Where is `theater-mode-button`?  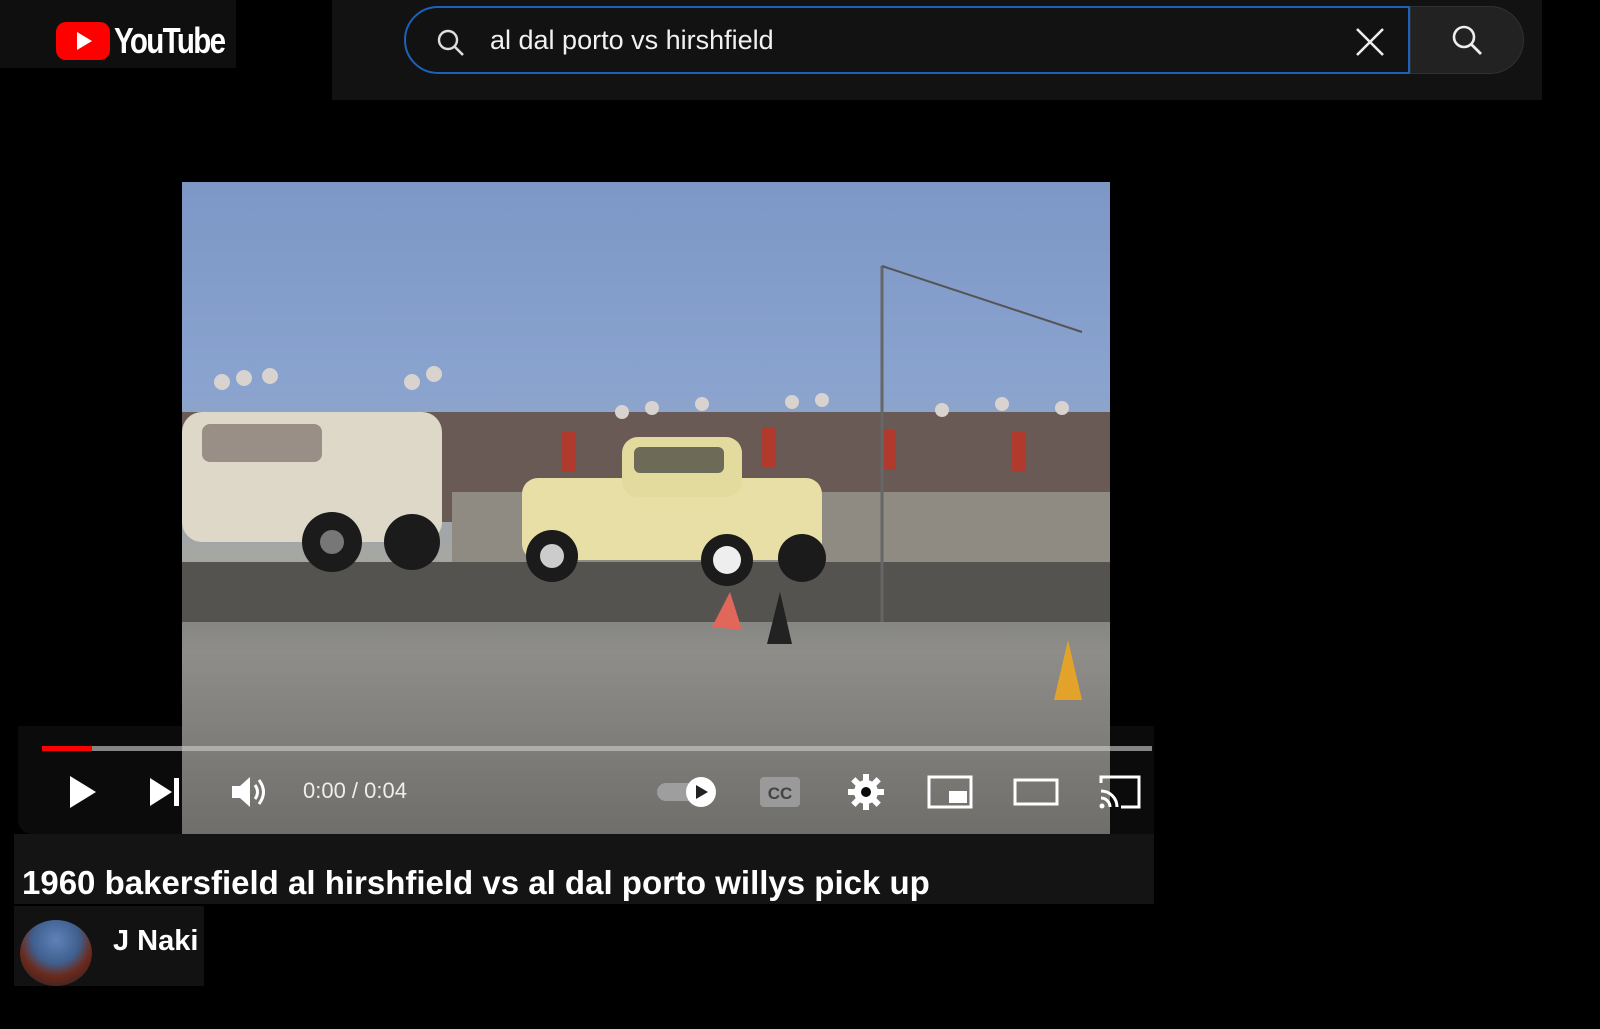
theater-mode-button is located at coordinates (1036, 792).